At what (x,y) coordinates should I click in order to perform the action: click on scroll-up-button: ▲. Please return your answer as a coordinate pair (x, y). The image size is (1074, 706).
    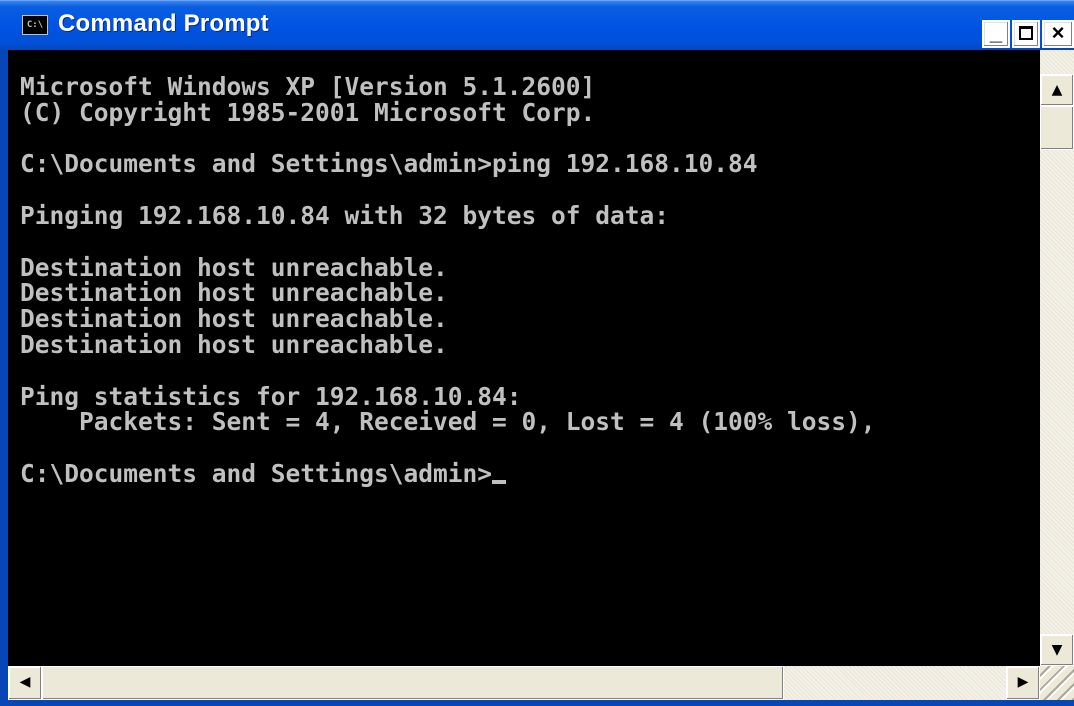
    Looking at the image, I should click on (1057, 90).